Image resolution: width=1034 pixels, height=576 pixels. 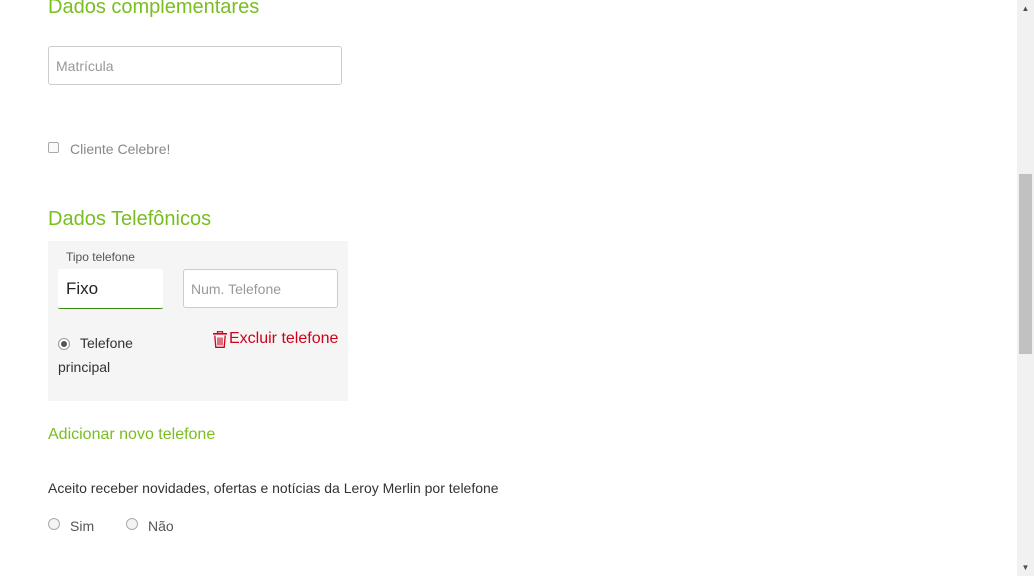 What do you see at coordinates (284, 338) in the screenshot?
I see `excluir-telefone-label: Excluir telefone` at bounding box center [284, 338].